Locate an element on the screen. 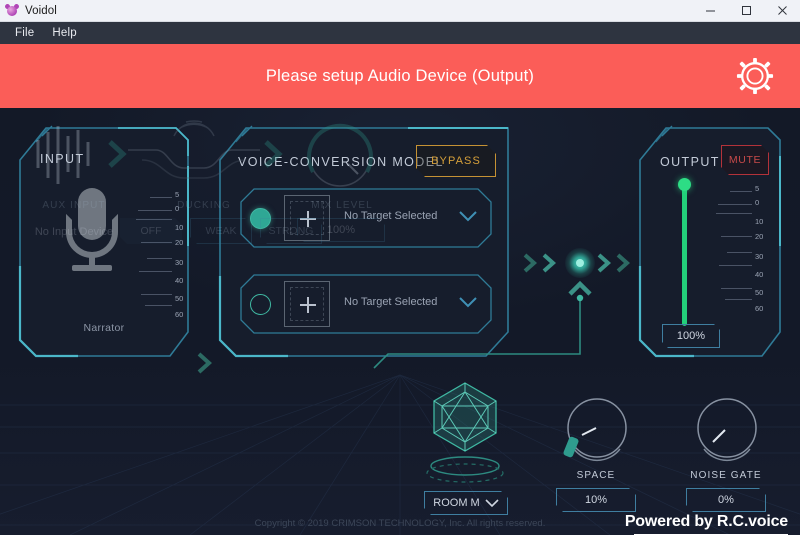 This screenshot has height=535, width=800. noise-gate-label: NOISE GATE is located at coordinates (726, 475).